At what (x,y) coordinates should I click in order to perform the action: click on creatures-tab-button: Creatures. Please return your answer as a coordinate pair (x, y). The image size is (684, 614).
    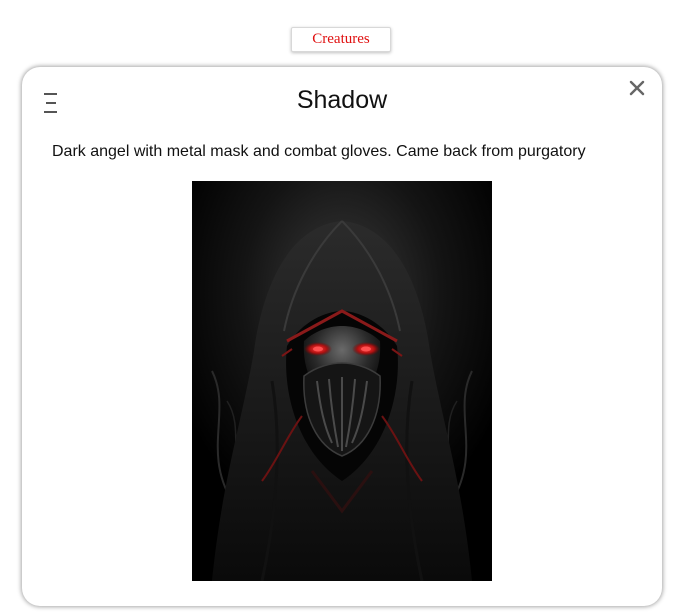
    Looking at the image, I should click on (341, 39).